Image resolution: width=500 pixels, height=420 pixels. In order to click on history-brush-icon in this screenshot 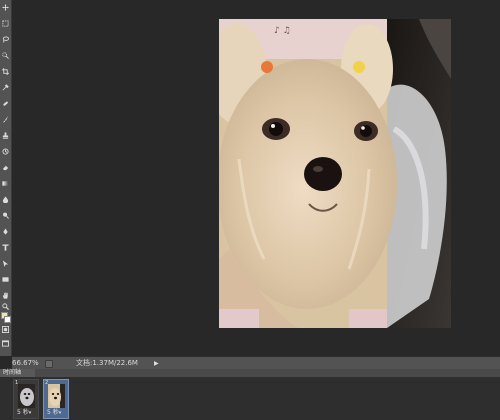, I will do `click(5, 151)`.